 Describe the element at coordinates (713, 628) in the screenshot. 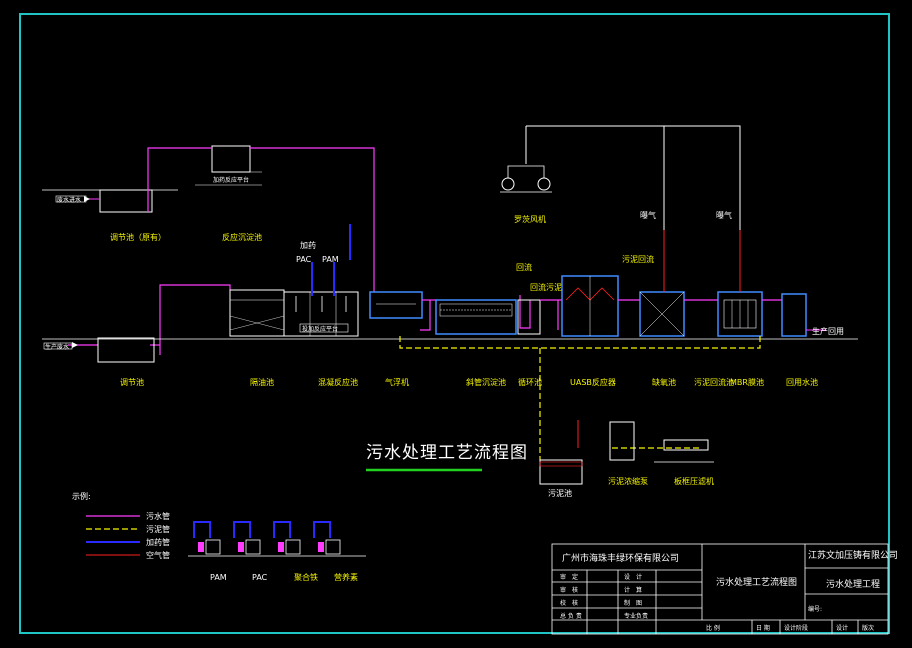

I see `diagram-label: 比 例` at that location.